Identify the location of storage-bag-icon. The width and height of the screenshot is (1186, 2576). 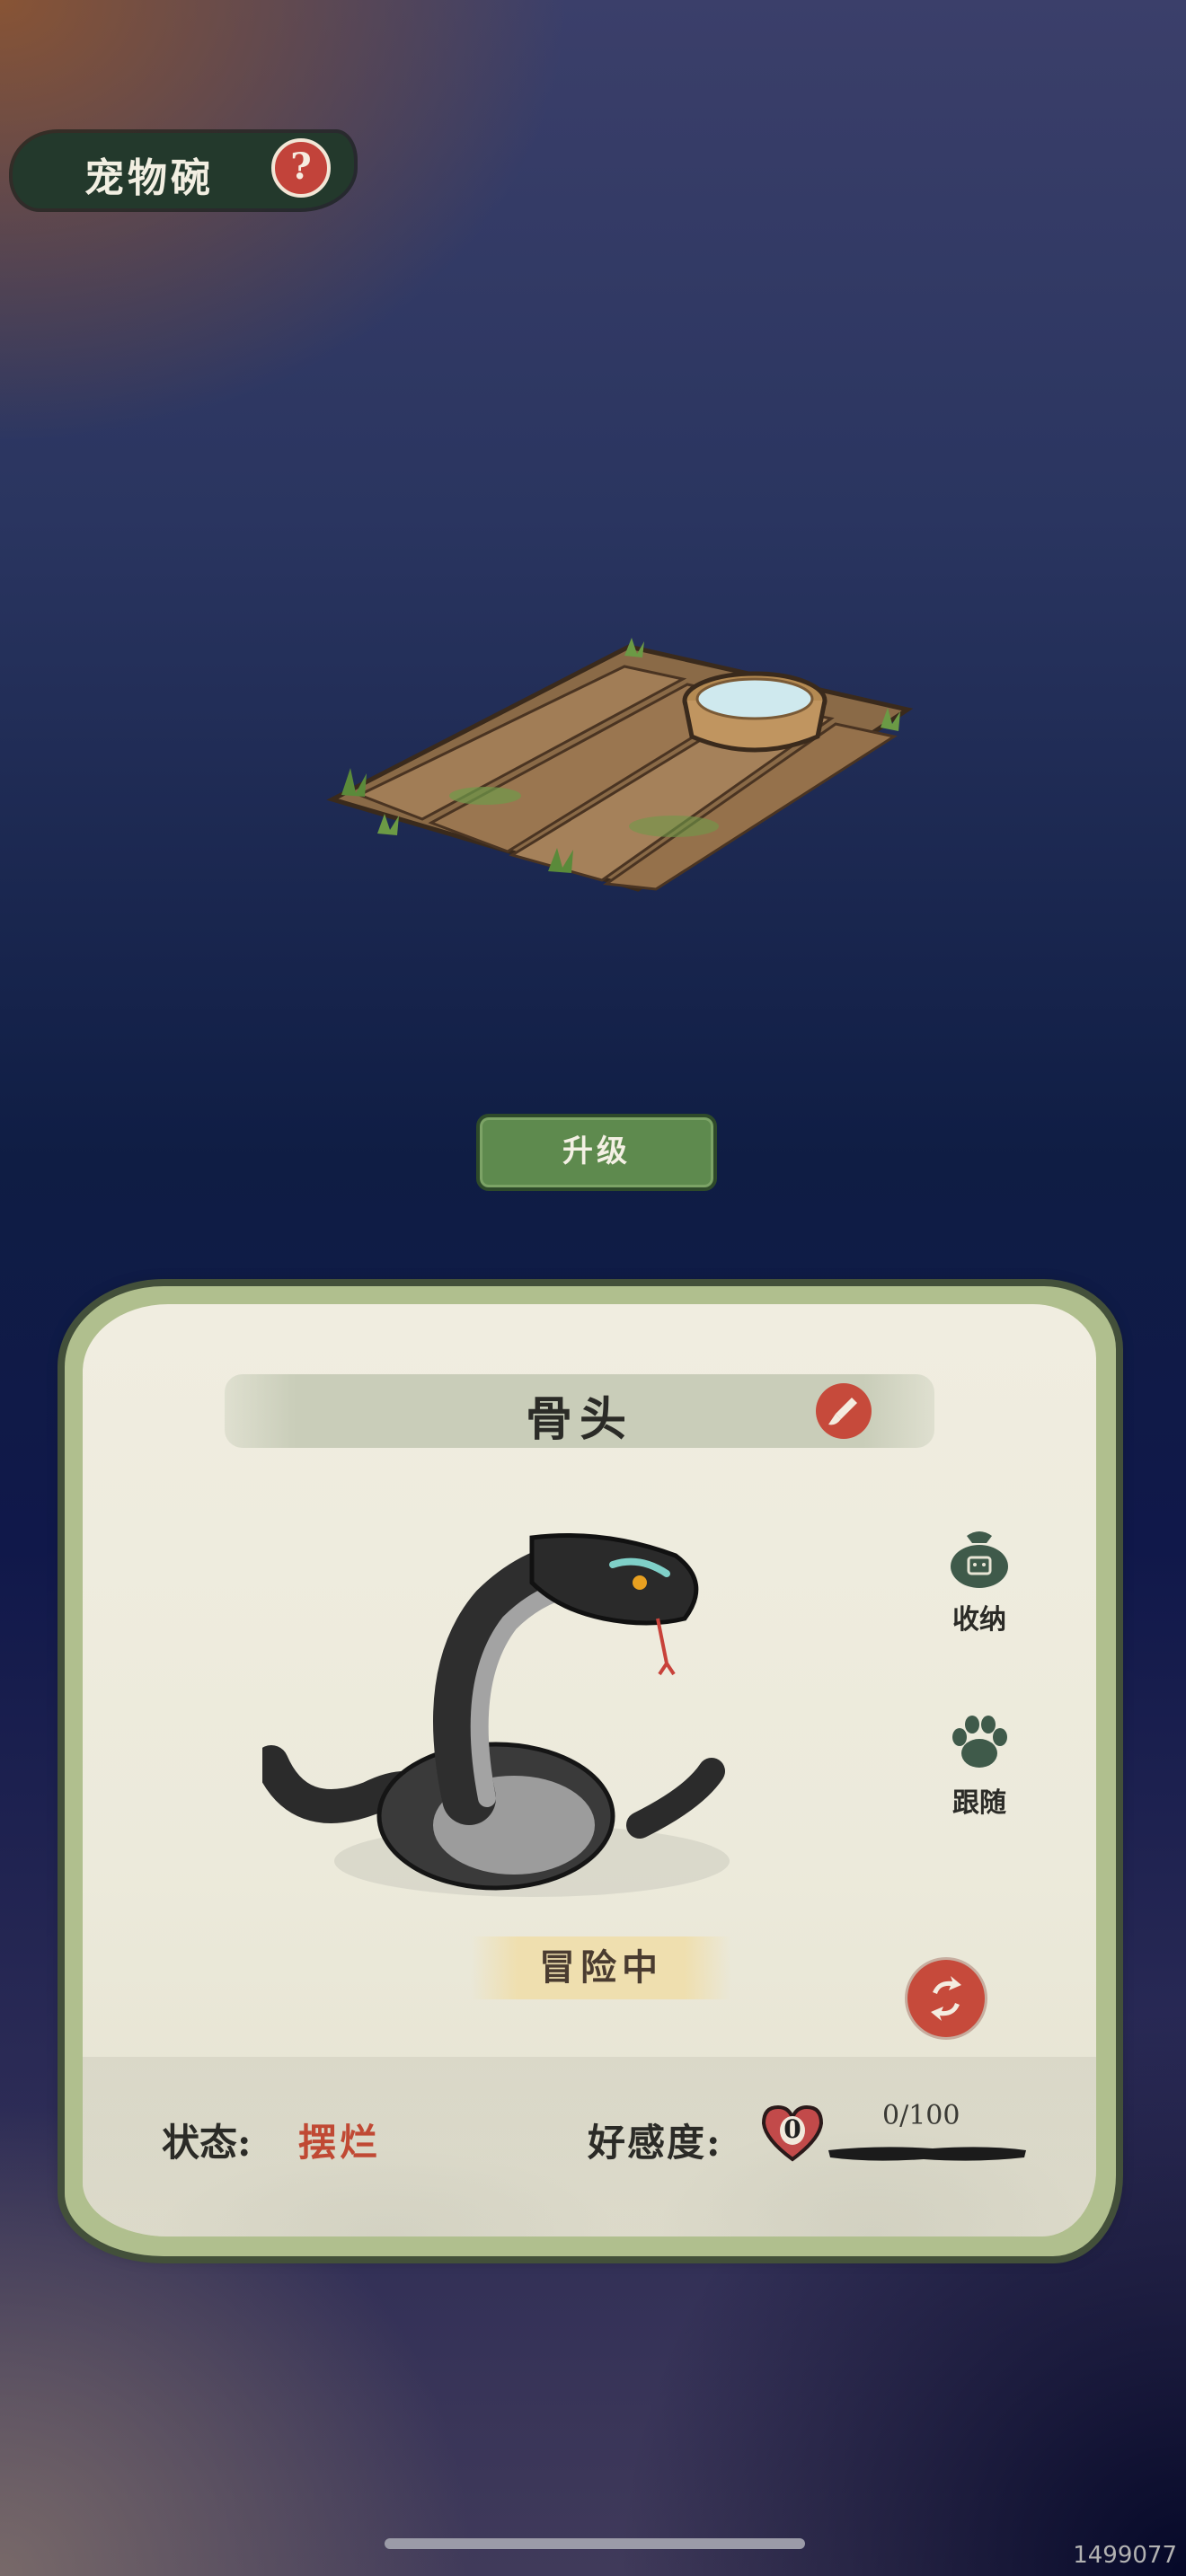
(980, 1559).